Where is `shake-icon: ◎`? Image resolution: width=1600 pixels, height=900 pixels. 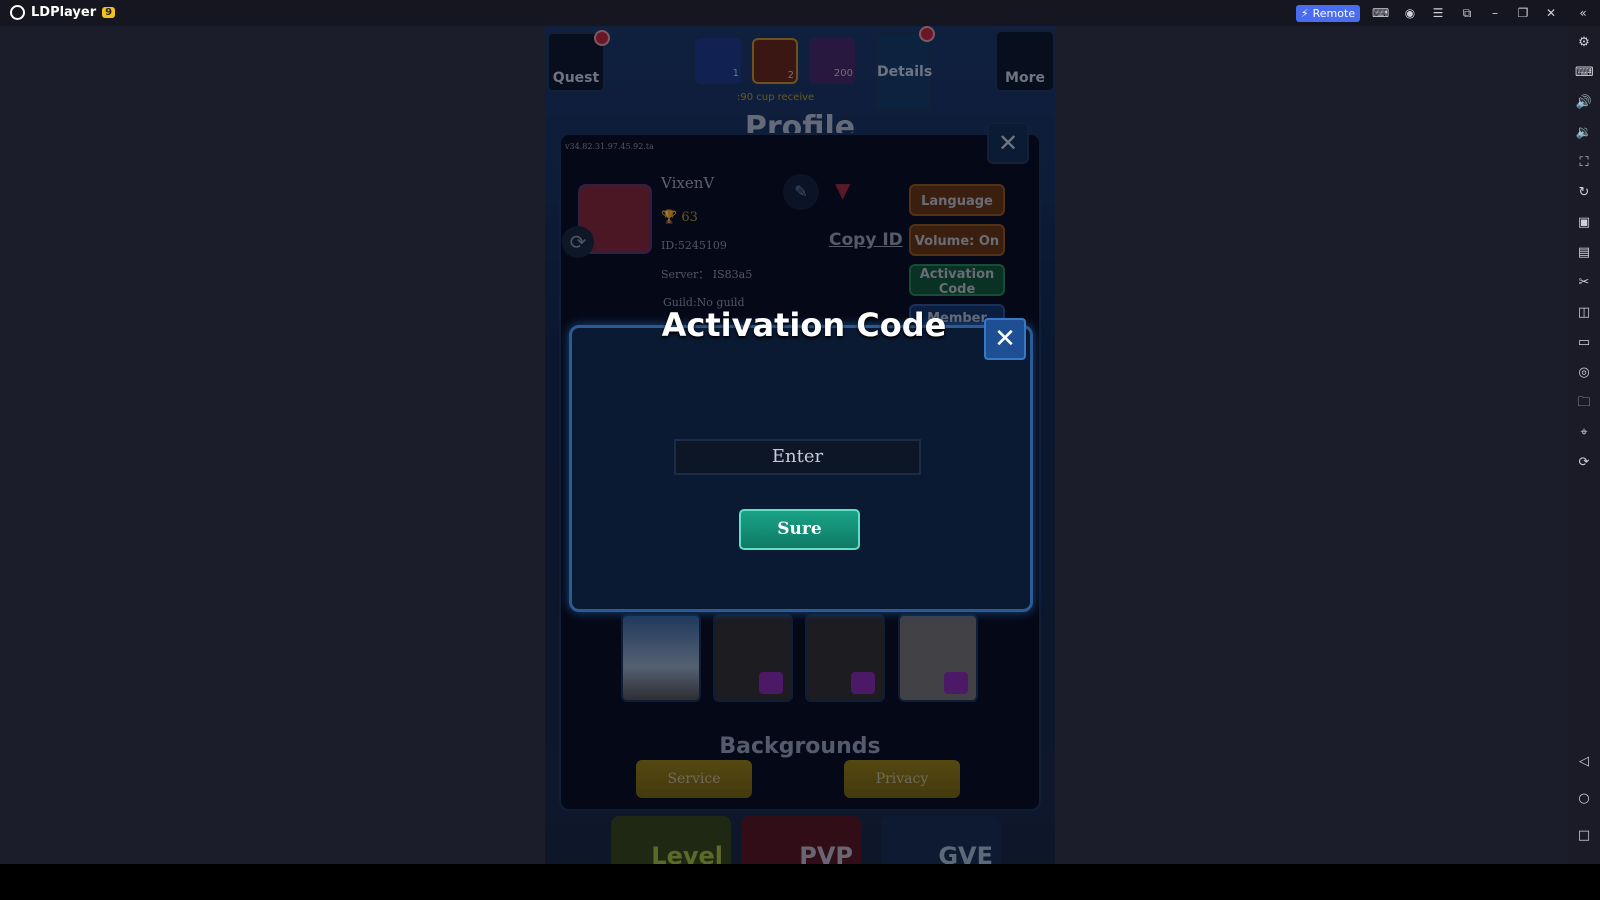 shake-icon: ◎ is located at coordinates (1584, 373).